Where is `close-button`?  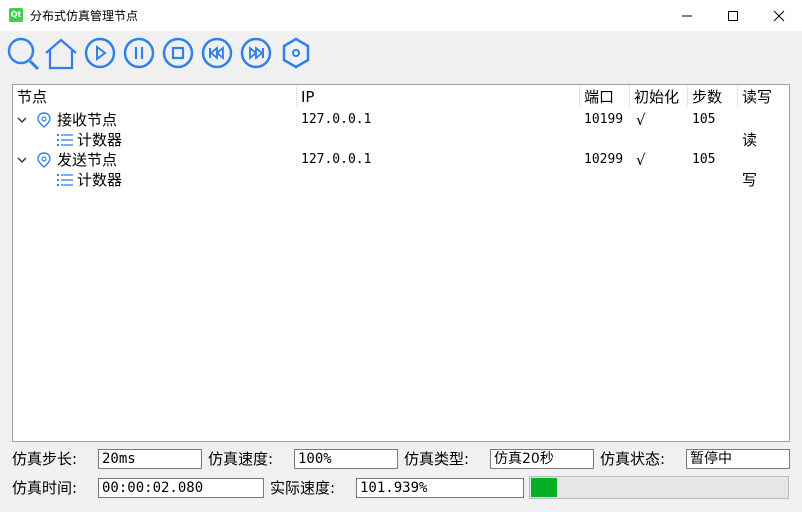
close-button is located at coordinates (779, 15).